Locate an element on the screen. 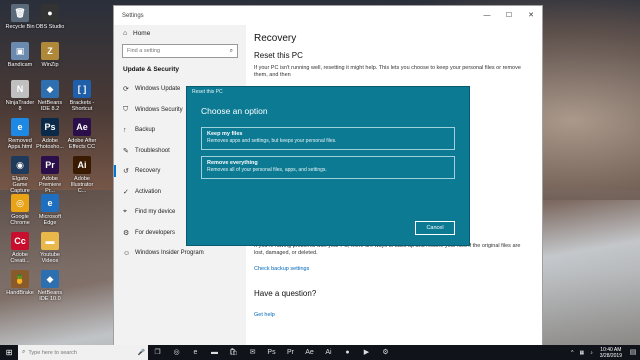 The image size is (640, 360). obs-taskbar-icon: ● is located at coordinates (347, 352).